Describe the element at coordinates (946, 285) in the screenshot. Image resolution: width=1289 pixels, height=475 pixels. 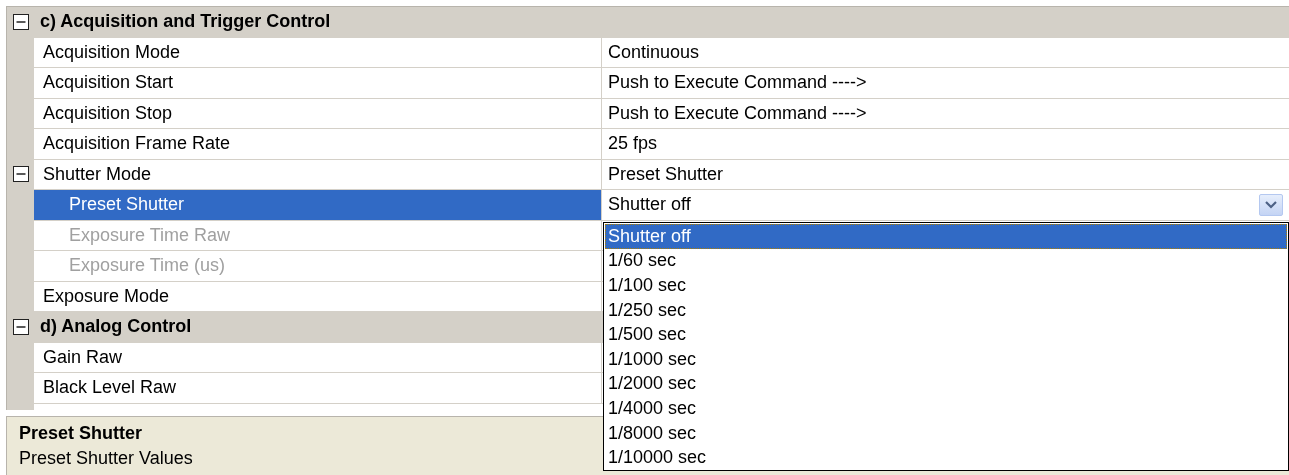
I see `dropdown-option: 1/100 sec` at that location.